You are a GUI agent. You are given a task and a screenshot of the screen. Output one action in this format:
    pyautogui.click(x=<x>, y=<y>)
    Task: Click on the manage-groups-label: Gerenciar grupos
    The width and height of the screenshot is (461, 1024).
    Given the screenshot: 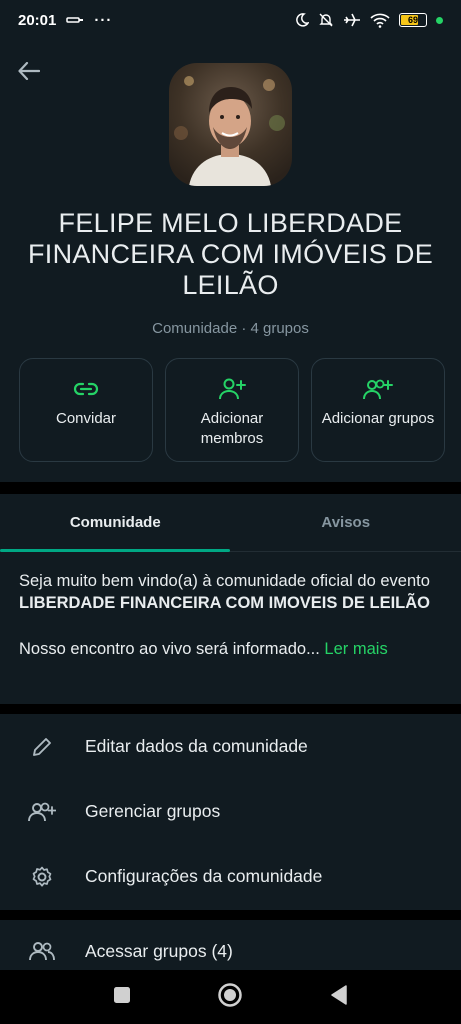 What is the action you would take?
    pyautogui.click(x=153, y=811)
    